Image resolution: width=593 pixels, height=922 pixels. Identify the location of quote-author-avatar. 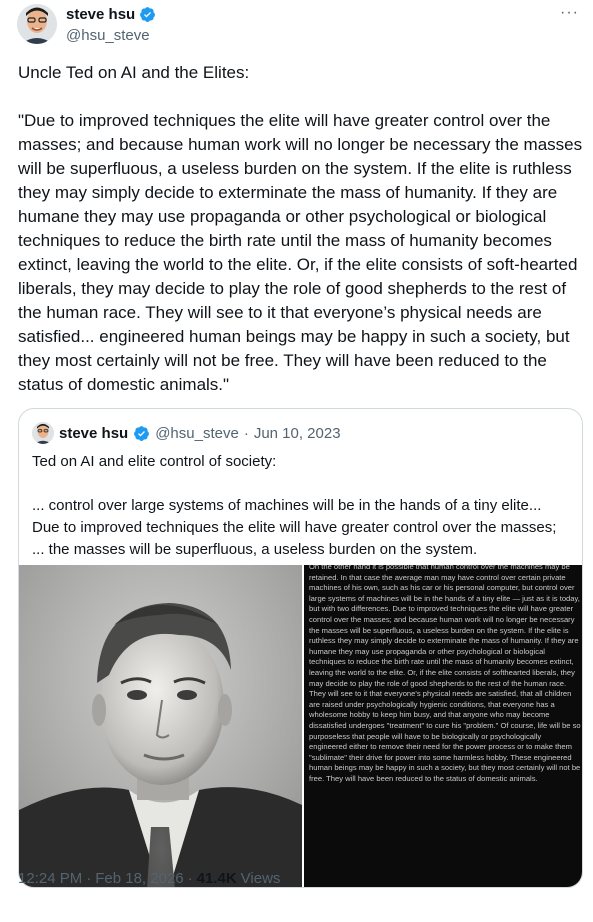
(43, 433).